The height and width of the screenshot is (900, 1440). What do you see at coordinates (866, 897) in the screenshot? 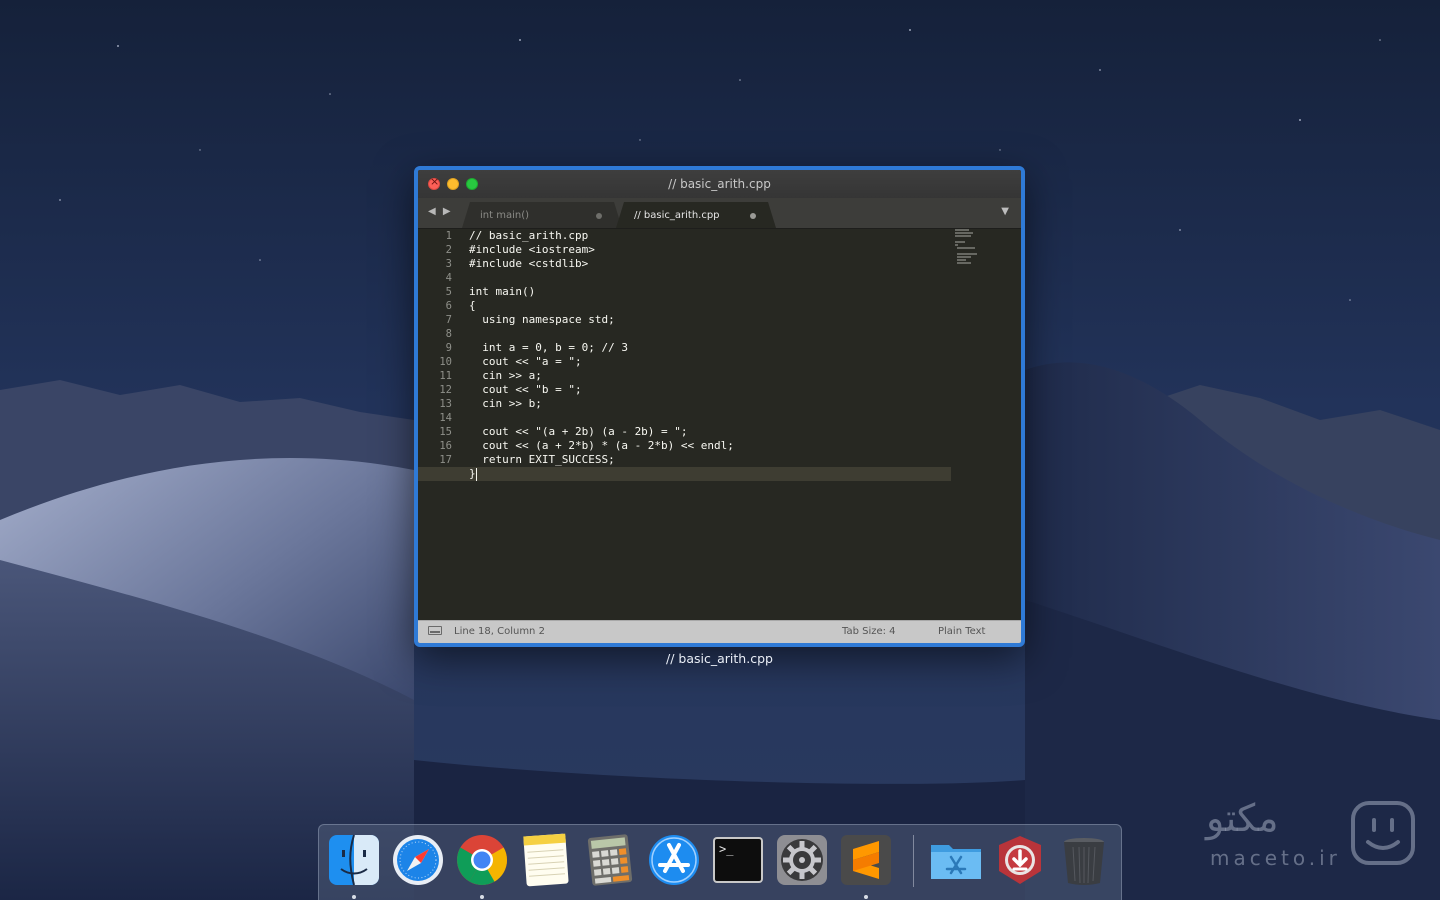
I see `dock-indicator-sublime-text` at bounding box center [866, 897].